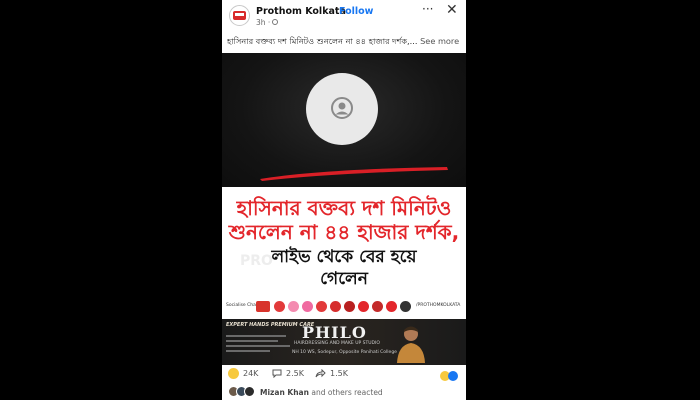 The image size is (700, 400). What do you see at coordinates (263, 306) in the screenshot?
I see `facebook-icon` at bounding box center [263, 306].